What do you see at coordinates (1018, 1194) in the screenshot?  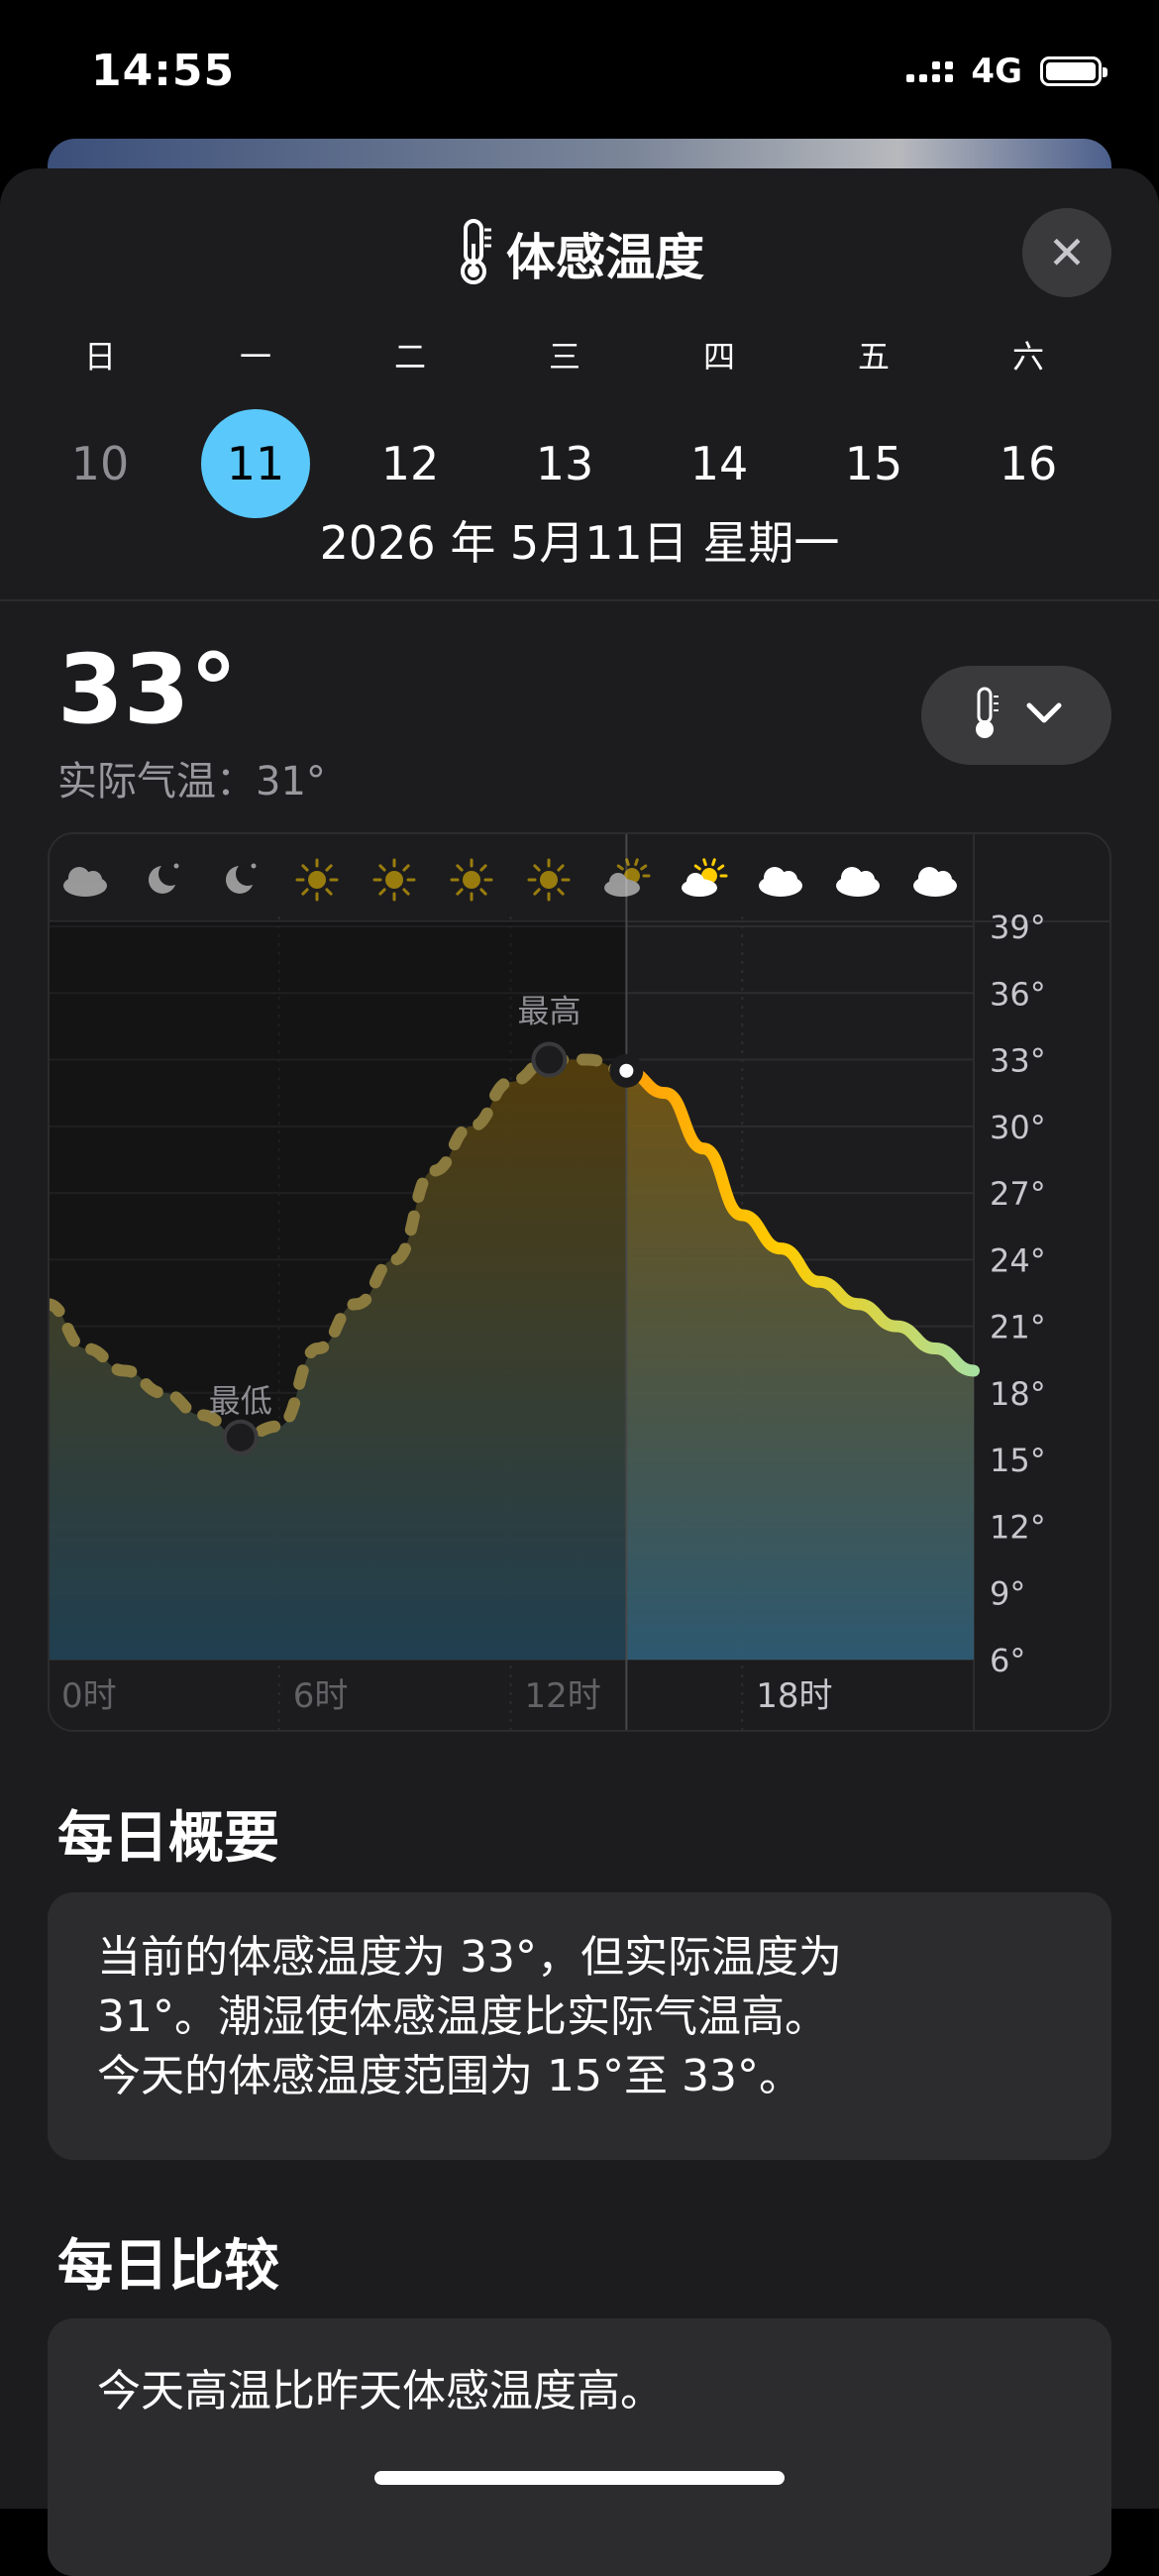 I see `y-tick-label: 27°` at bounding box center [1018, 1194].